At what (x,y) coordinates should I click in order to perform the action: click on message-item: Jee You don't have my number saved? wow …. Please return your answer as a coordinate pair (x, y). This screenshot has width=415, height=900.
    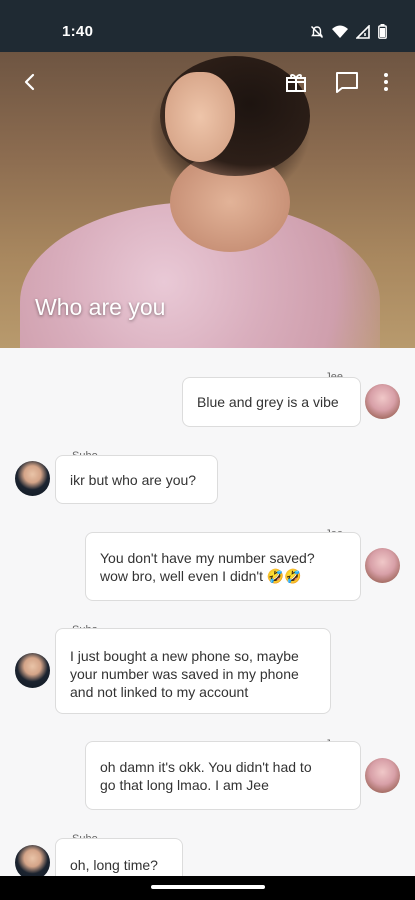
    Looking at the image, I should click on (207, 568).